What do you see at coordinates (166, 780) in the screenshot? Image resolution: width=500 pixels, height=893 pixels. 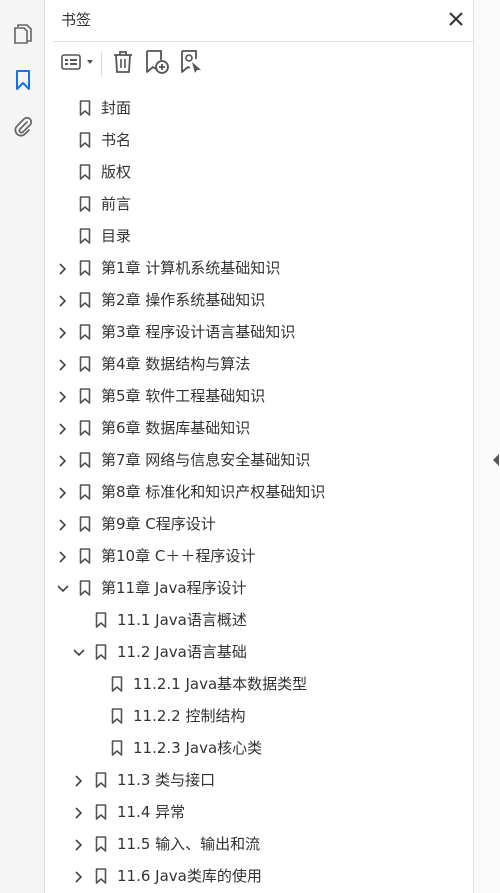 I see `bookmark-label: 11.3 类与接口` at bounding box center [166, 780].